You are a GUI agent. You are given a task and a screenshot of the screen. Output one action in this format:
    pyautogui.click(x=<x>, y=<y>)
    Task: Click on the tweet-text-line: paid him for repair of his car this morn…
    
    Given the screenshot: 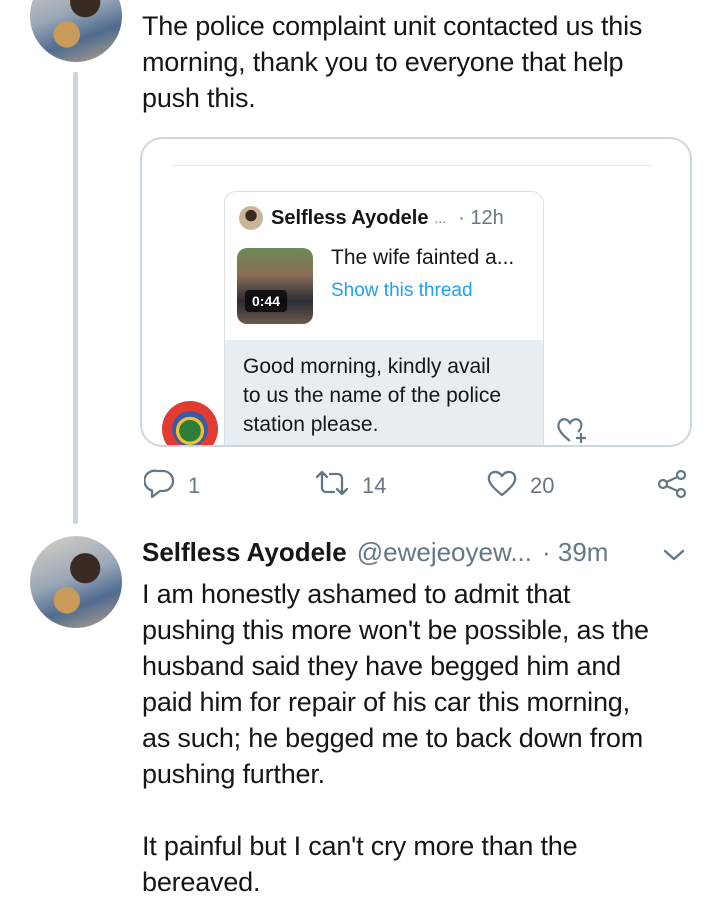 What is the action you would take?
    pyautogui.click(x=386, y=702)
    